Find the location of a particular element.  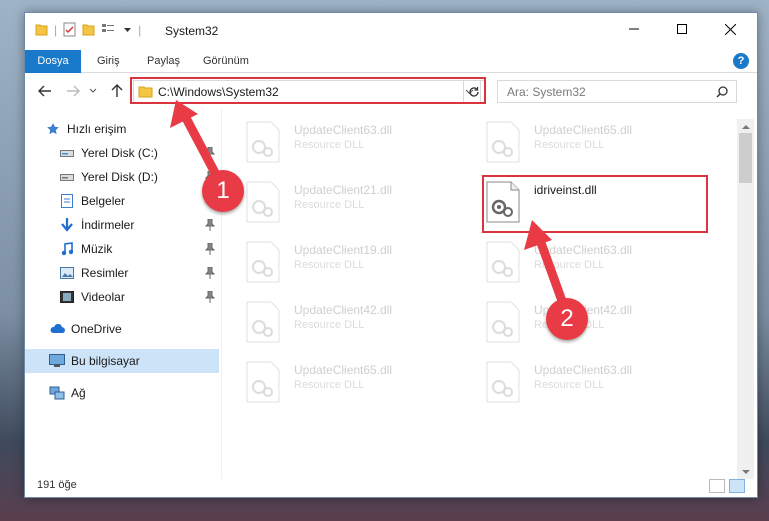

nav-network: Ağ is located at coordinates (122, 393).